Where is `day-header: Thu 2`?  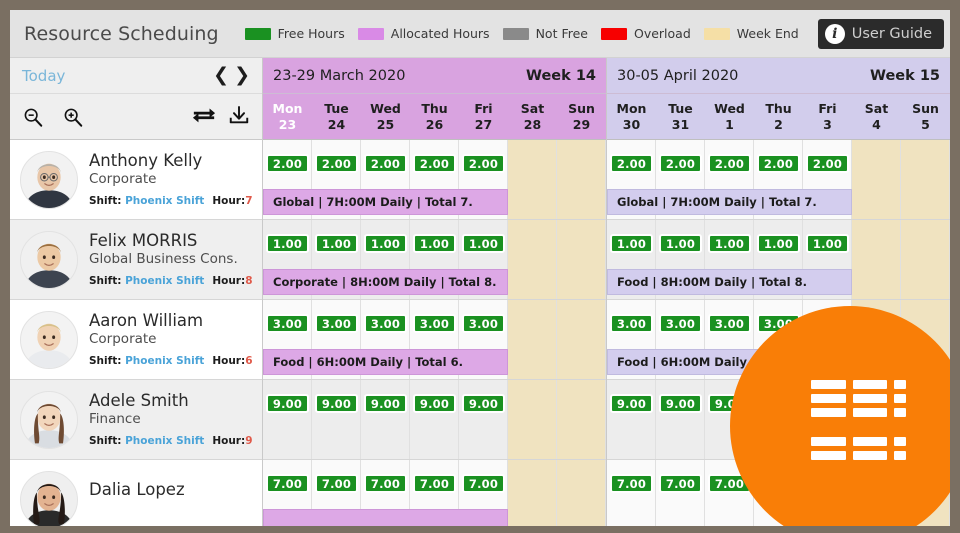 day-header: Thu 2 is located at coordinates (778, 116).